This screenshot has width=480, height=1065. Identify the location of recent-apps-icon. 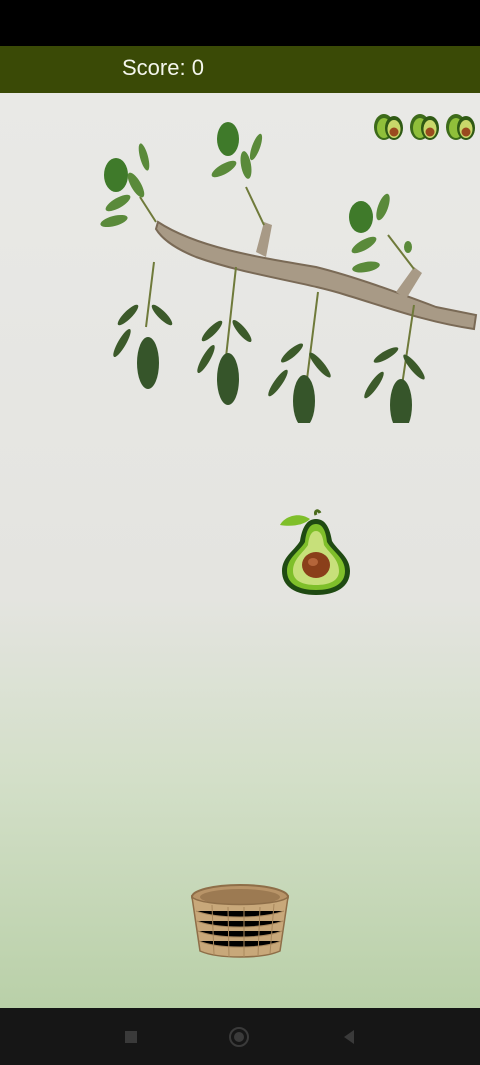
(131, 1037).